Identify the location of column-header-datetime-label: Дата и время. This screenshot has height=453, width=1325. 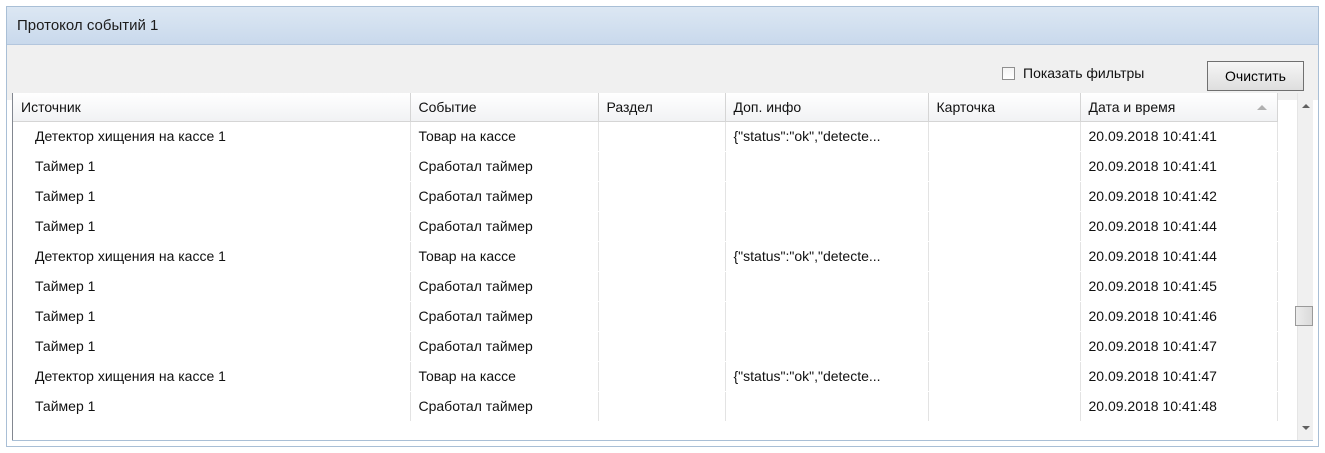
(1132, 106).